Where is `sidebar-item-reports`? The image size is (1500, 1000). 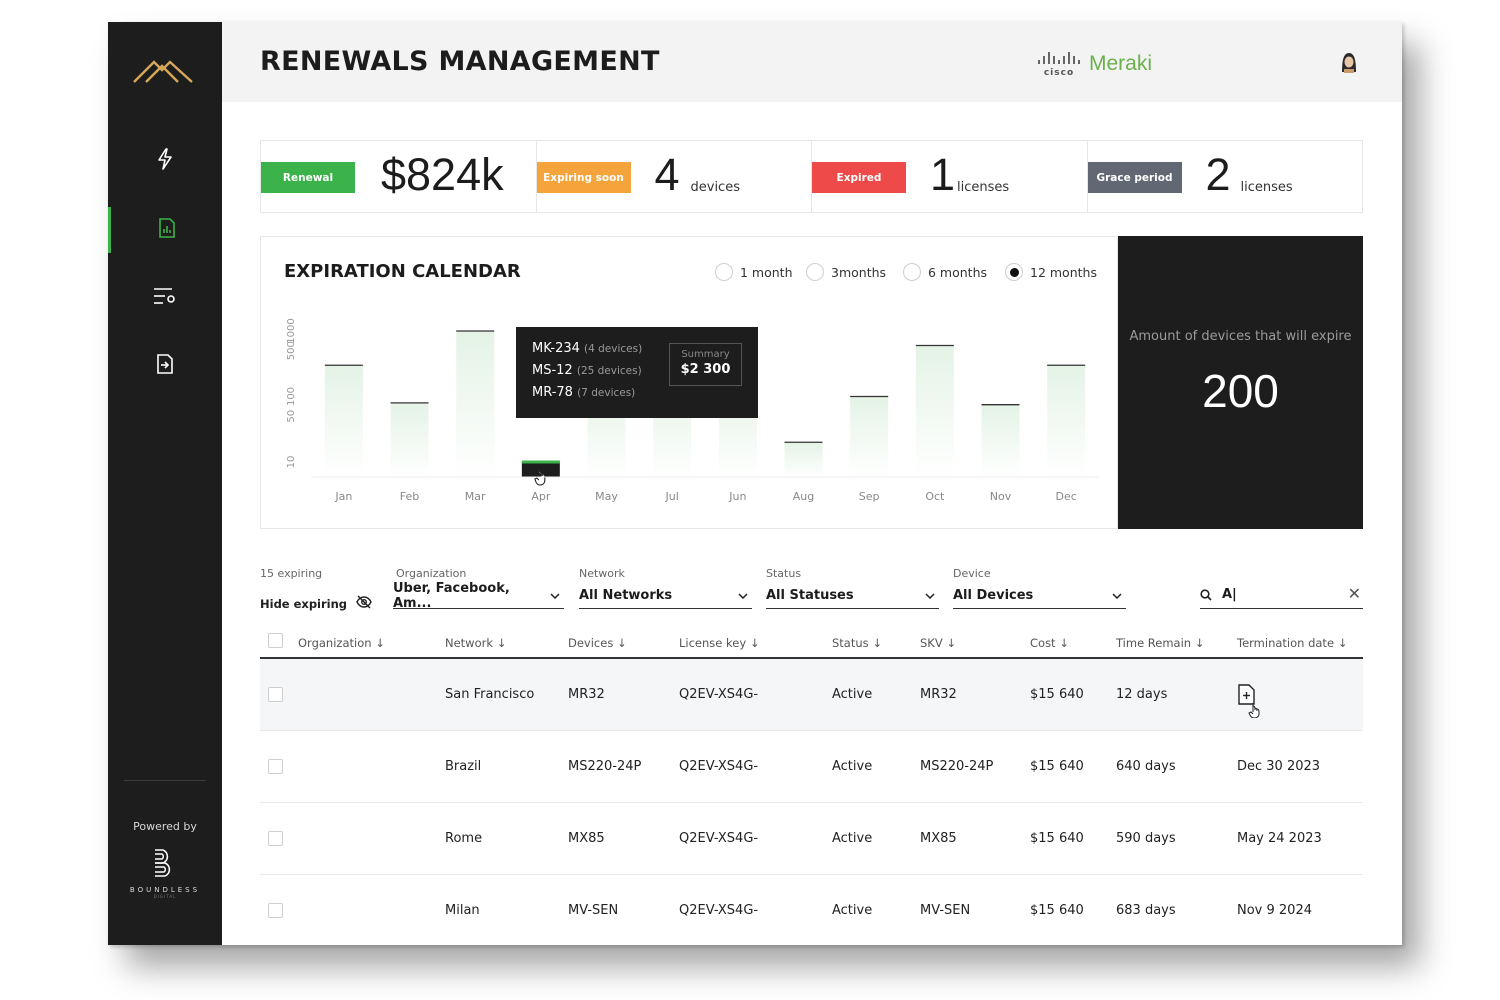 sidebar-item-reports is located at coordinates (165, 230).